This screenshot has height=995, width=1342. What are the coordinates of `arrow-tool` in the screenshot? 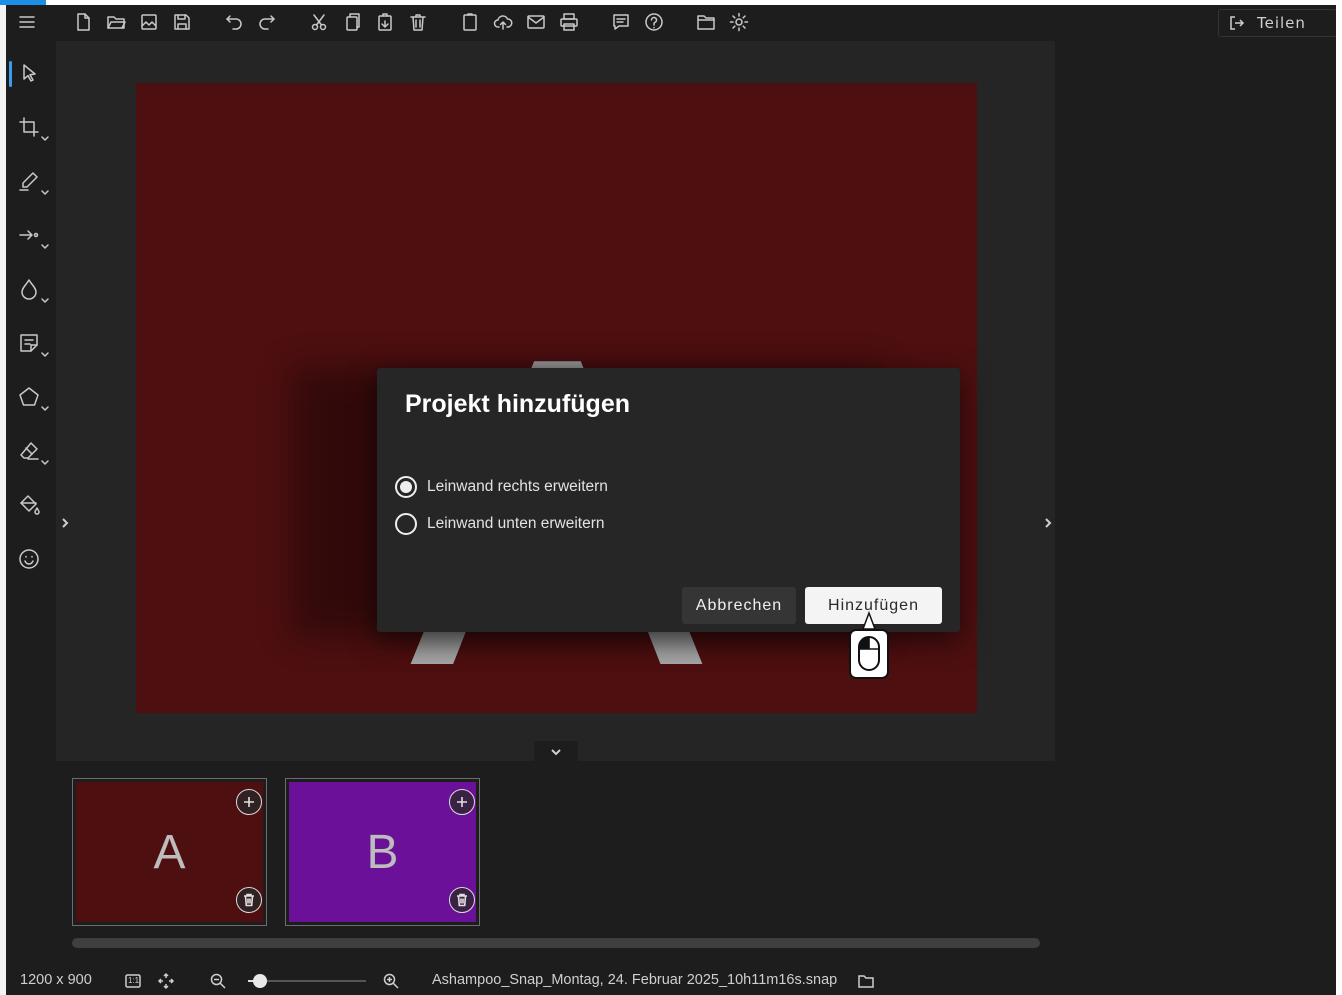 It's located at (33, 235).